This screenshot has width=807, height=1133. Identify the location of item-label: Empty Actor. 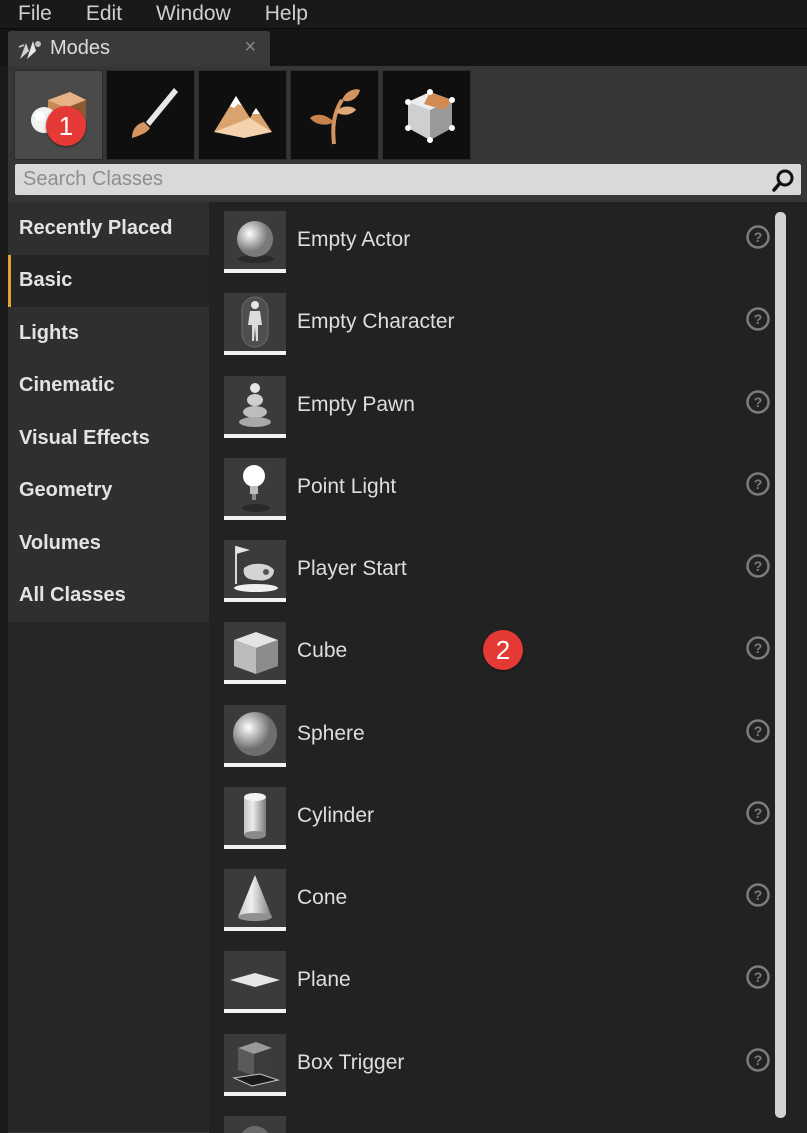
(354, 239).